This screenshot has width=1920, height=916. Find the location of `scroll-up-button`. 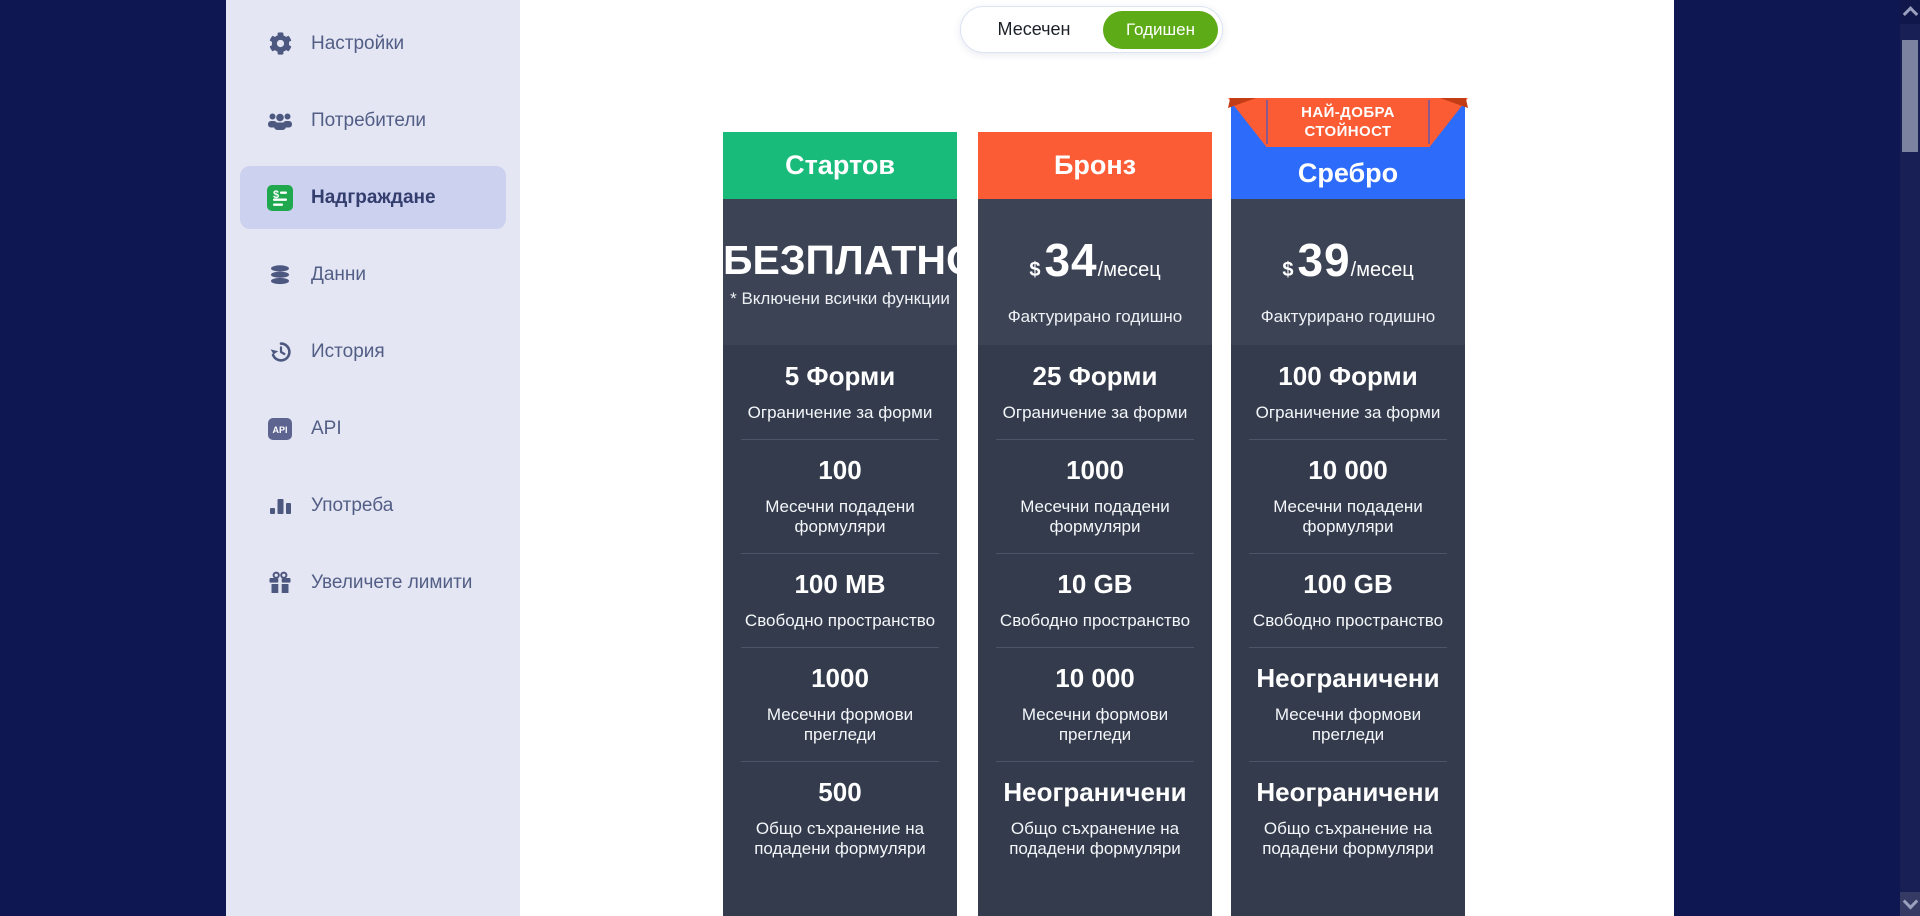

scroll-up-button is located at coordinates (1910, 12).